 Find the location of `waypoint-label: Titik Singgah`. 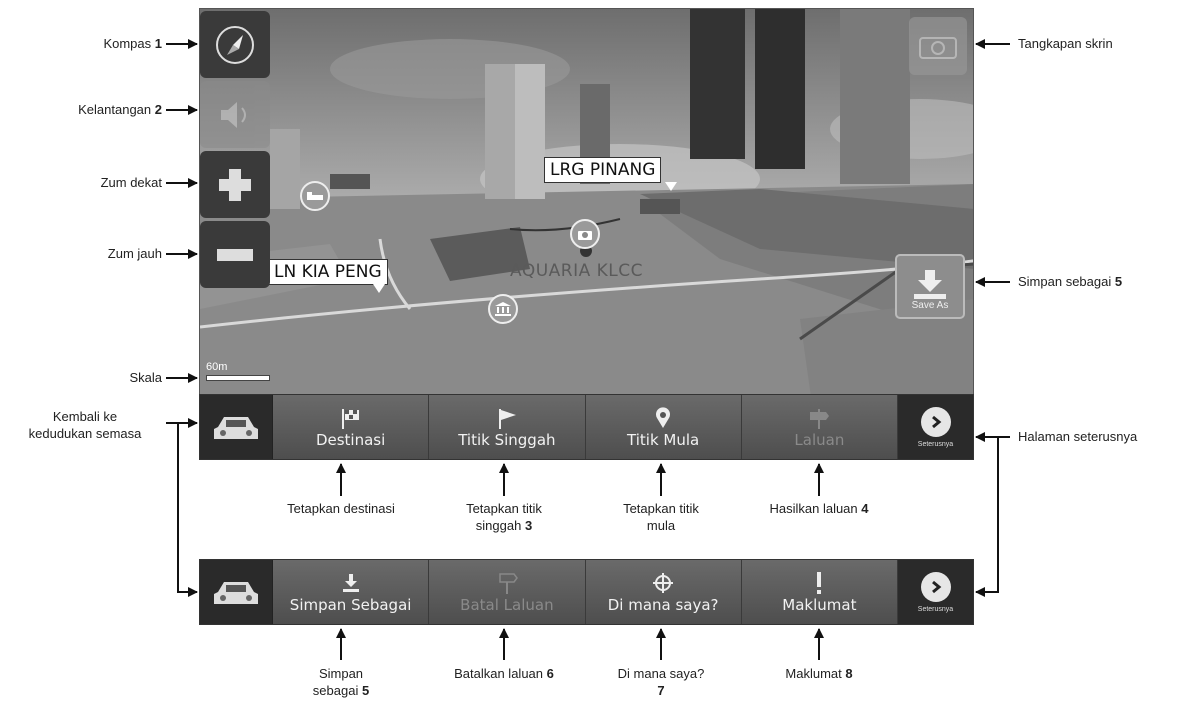

waypoint-label: Titik Singgah is located at coordinates (507, 440).